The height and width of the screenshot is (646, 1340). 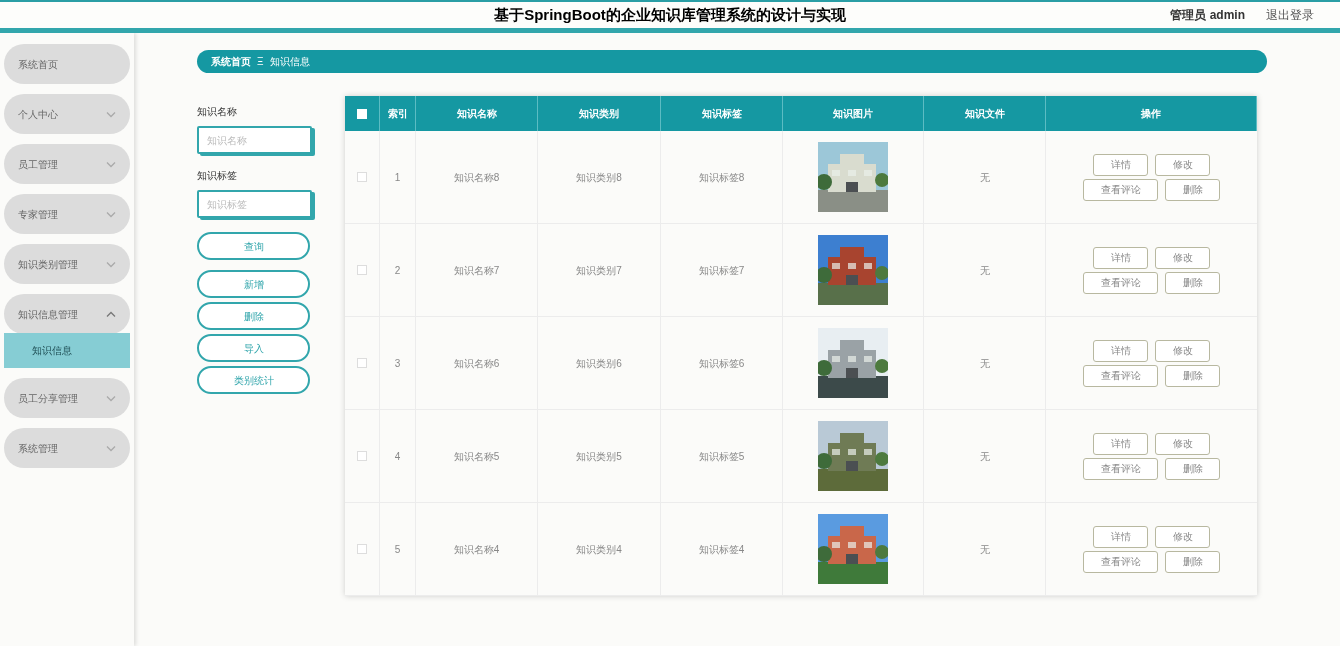 What do you see at coordinates (67, 214) in the screenshot?
I see `sidebar-item: 专家管理` at bounding box center [67, 214].